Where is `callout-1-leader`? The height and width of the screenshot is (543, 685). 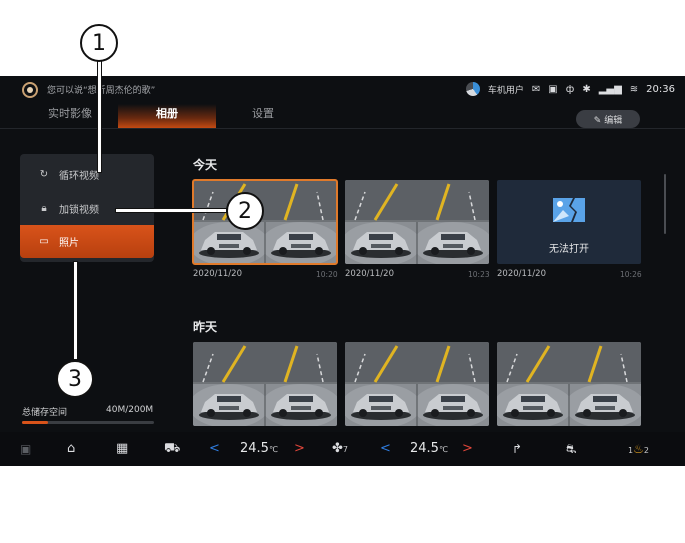 callout-1-leader is located at coordinates (99, 116).